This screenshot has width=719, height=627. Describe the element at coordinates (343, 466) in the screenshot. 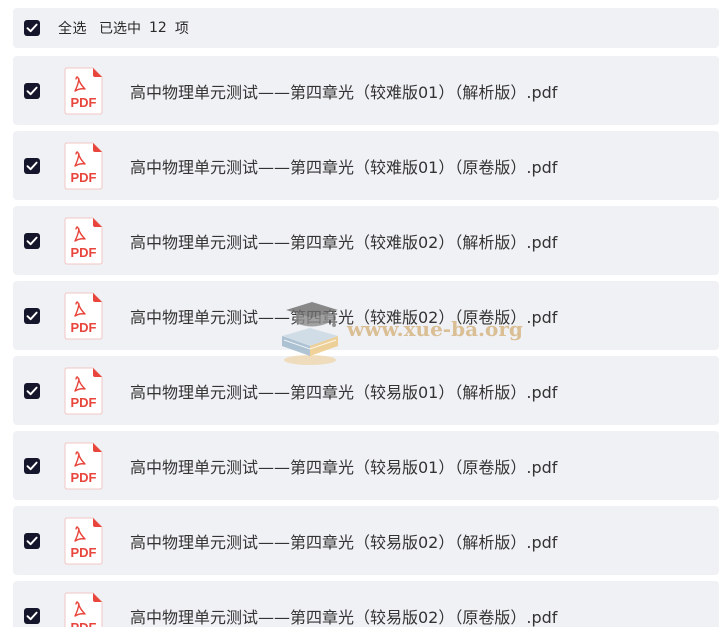

I see `file-name: 高中物理单元测试——第四章光（较易版01）（原卷版）.pdf` at that location.